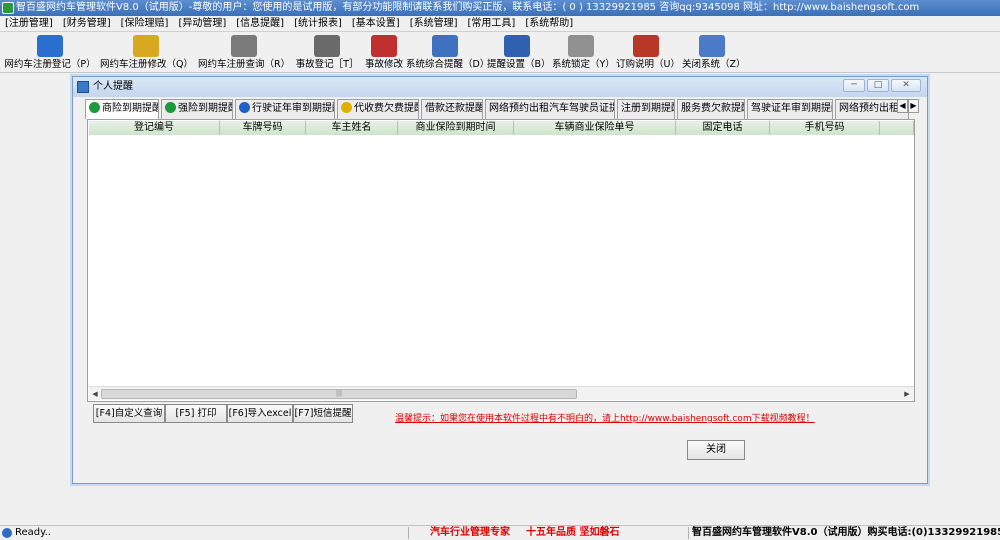  I want to click on edit-registration-button: 网约车注册修改（Q）, so click(146, 53).